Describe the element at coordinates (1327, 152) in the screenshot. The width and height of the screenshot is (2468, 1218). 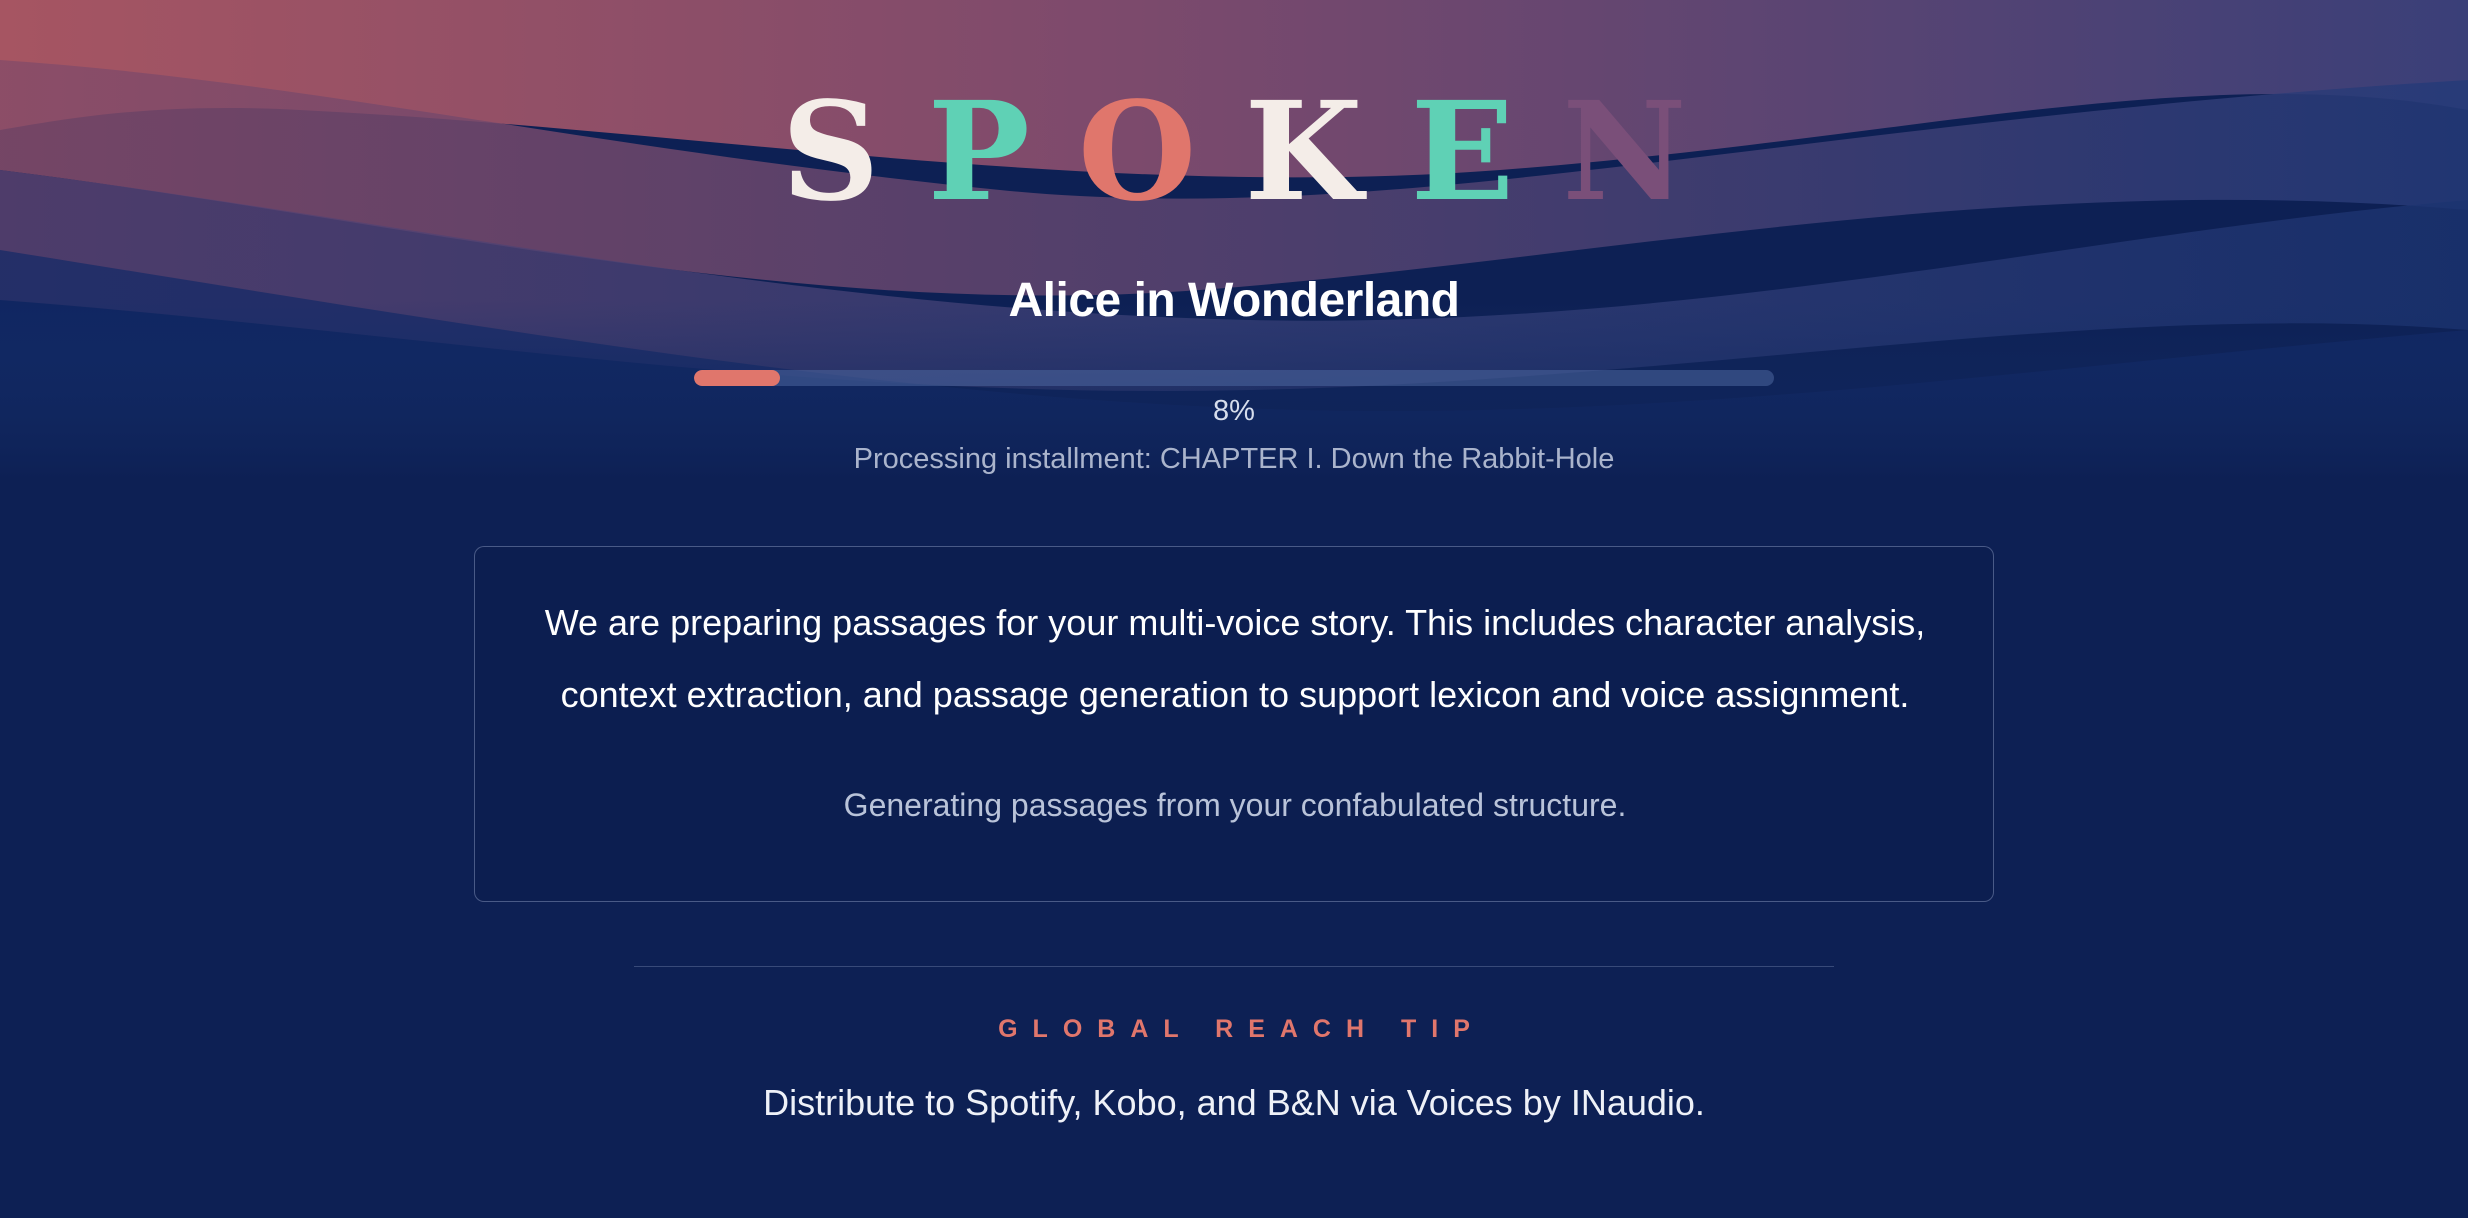
I see `logo-letter: K` at that location.